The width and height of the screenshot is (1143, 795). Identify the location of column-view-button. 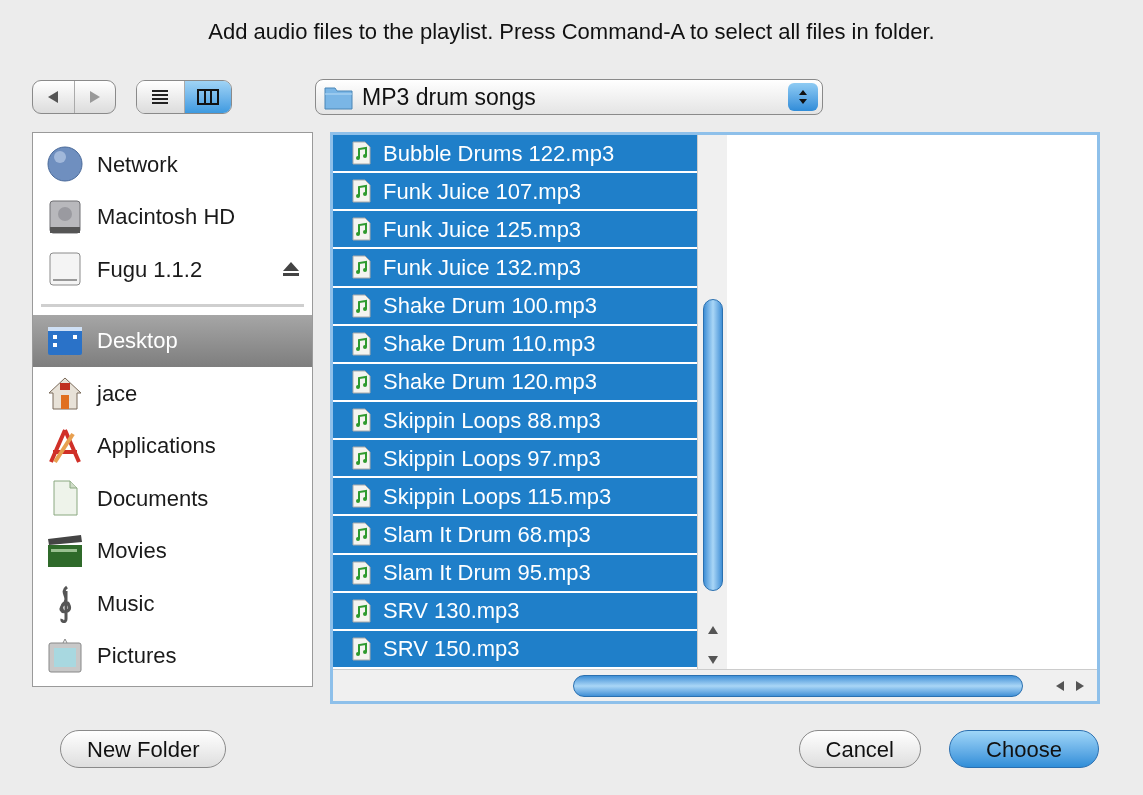
(207, 97).